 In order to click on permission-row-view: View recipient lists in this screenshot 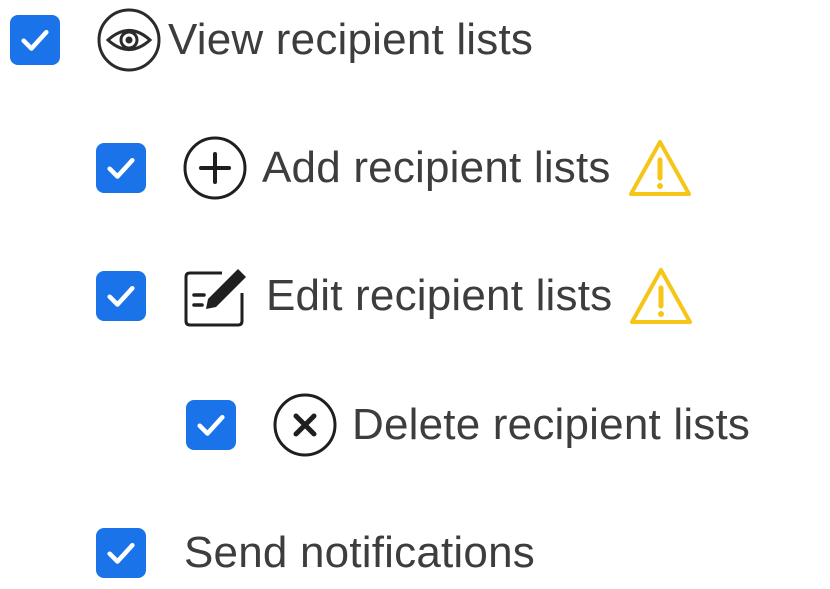, I will do `click(271, 40)`.